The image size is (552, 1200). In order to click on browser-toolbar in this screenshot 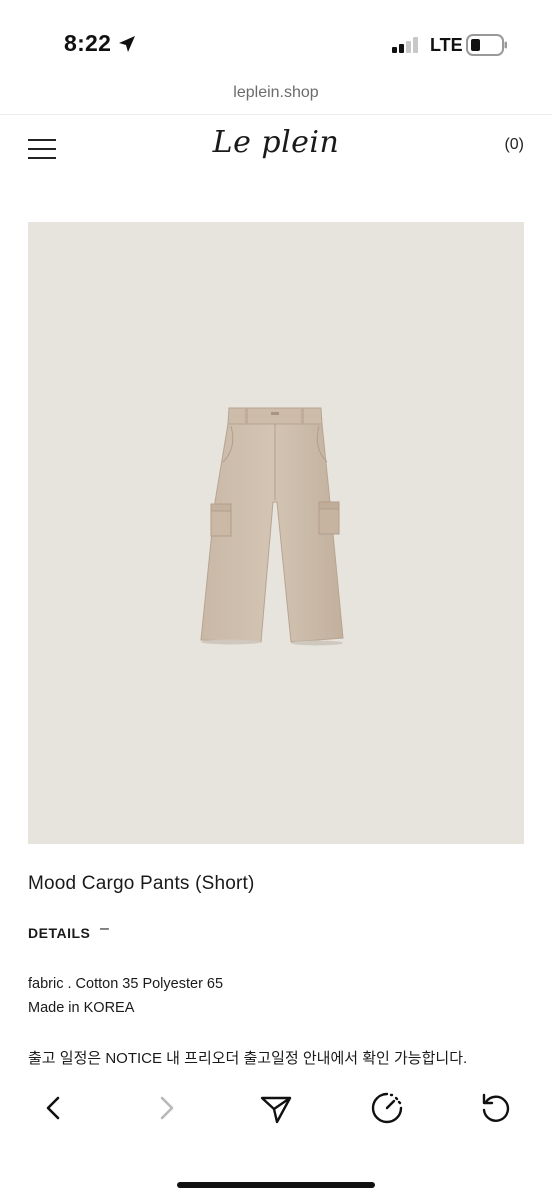, I will do `click(276, 1110)`.